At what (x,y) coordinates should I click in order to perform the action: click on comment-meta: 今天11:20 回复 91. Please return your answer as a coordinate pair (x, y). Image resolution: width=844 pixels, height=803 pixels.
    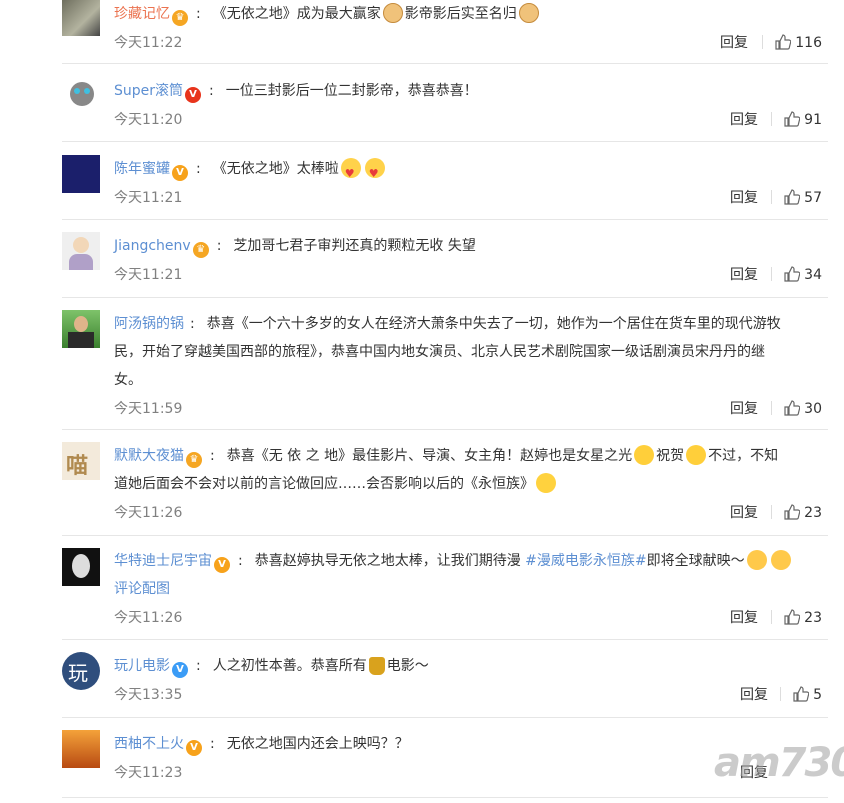
    Looking at the image, I should click on (471, 120).